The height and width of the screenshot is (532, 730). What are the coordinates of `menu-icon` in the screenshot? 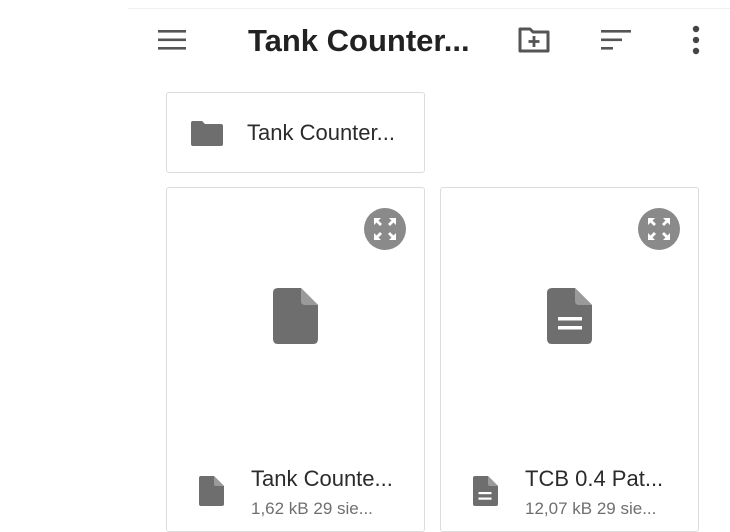 It's located at (172, 40).